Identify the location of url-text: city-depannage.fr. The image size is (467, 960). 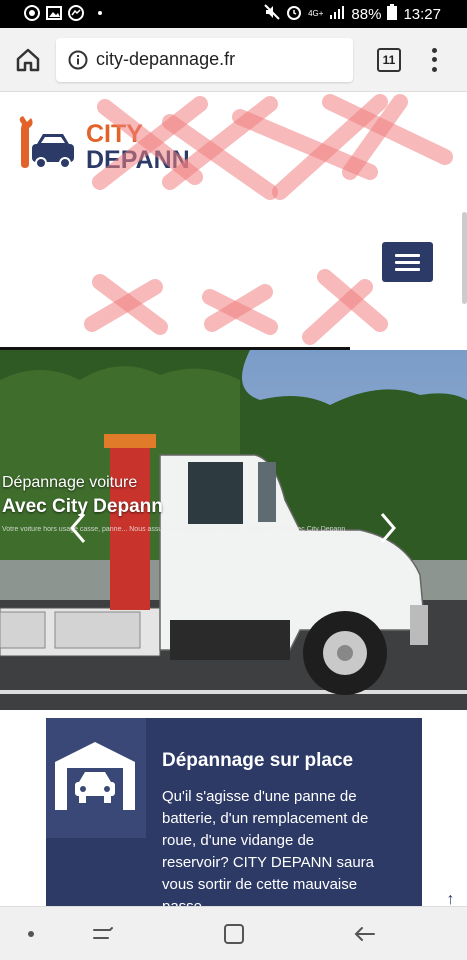
(165, 59).